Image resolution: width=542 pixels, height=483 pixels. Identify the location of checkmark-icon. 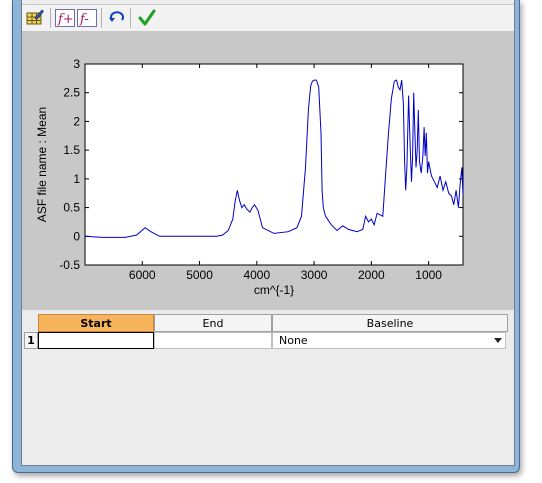
(147, 18).